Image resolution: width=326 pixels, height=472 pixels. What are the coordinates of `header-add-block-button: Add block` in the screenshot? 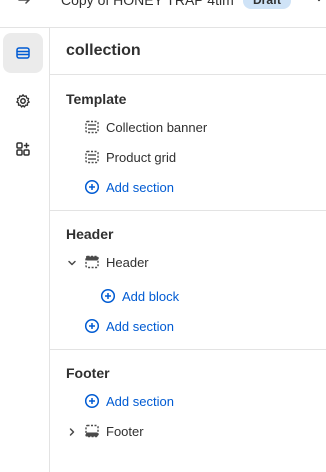 It's located at (139, 296).